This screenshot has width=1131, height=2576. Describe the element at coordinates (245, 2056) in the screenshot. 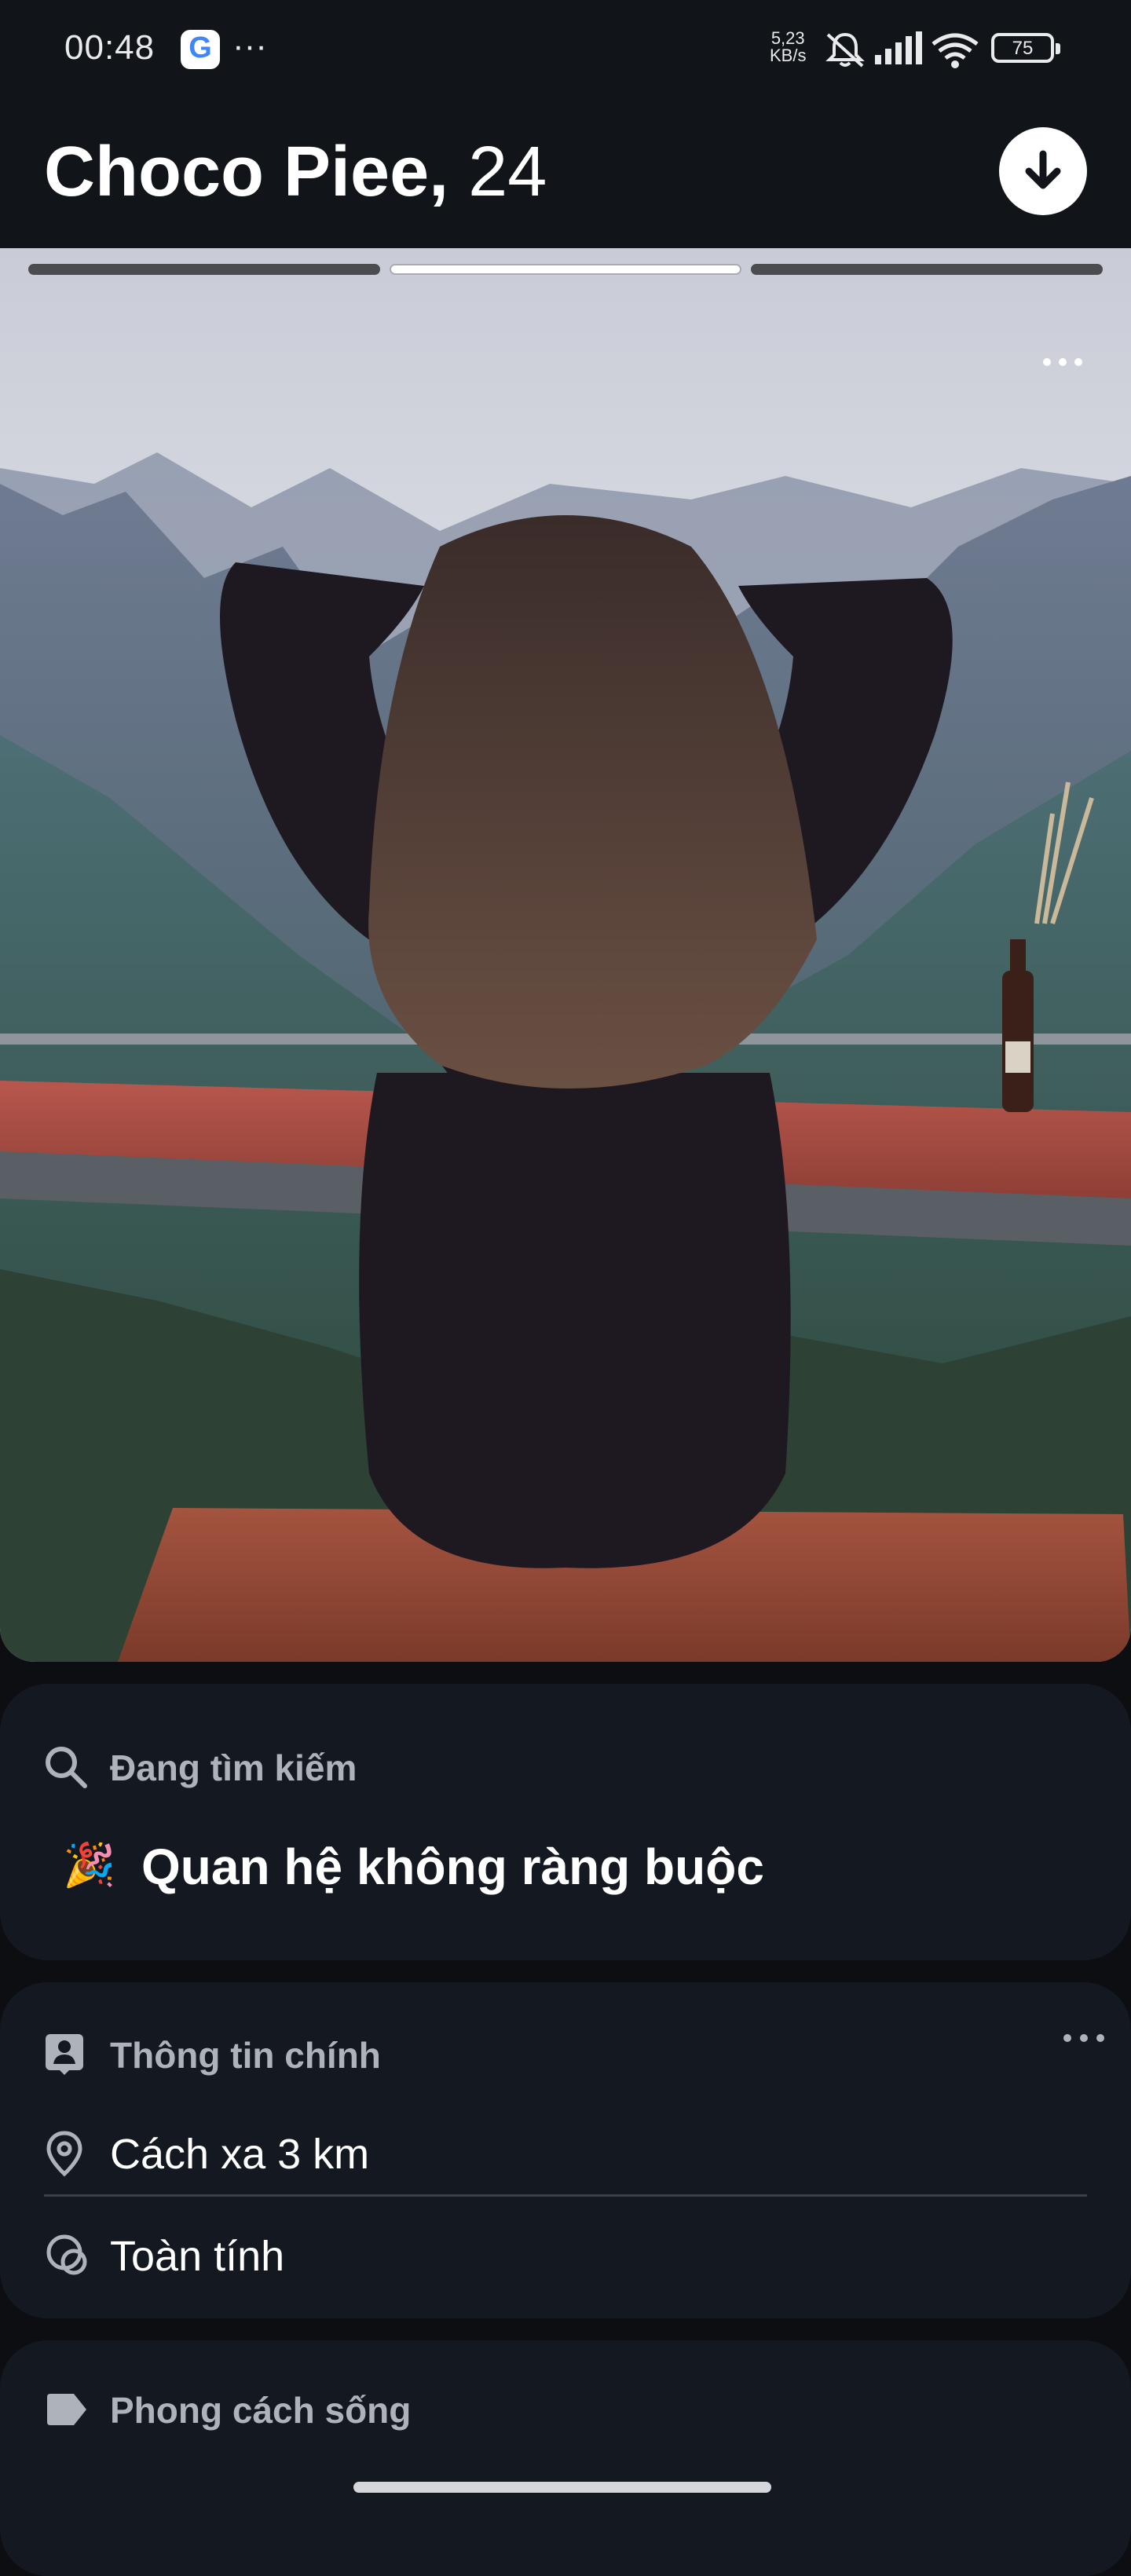

I see `basics-label: Thông tin chính` at that location.